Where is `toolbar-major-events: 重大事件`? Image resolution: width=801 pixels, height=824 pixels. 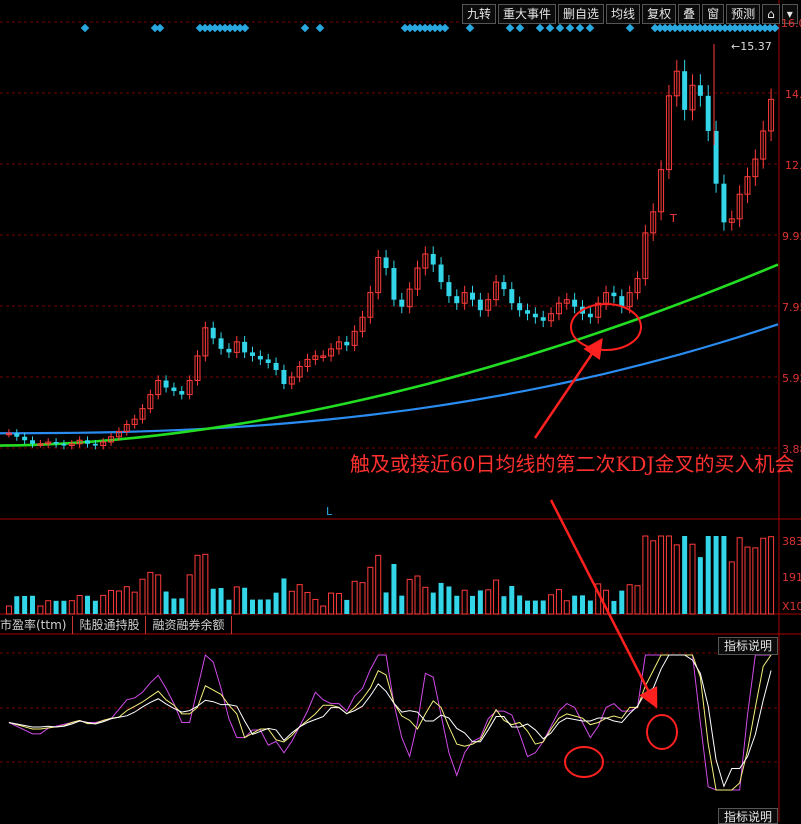 toolbar-major-events: 重大事件 is located at coordinates (527, 14).